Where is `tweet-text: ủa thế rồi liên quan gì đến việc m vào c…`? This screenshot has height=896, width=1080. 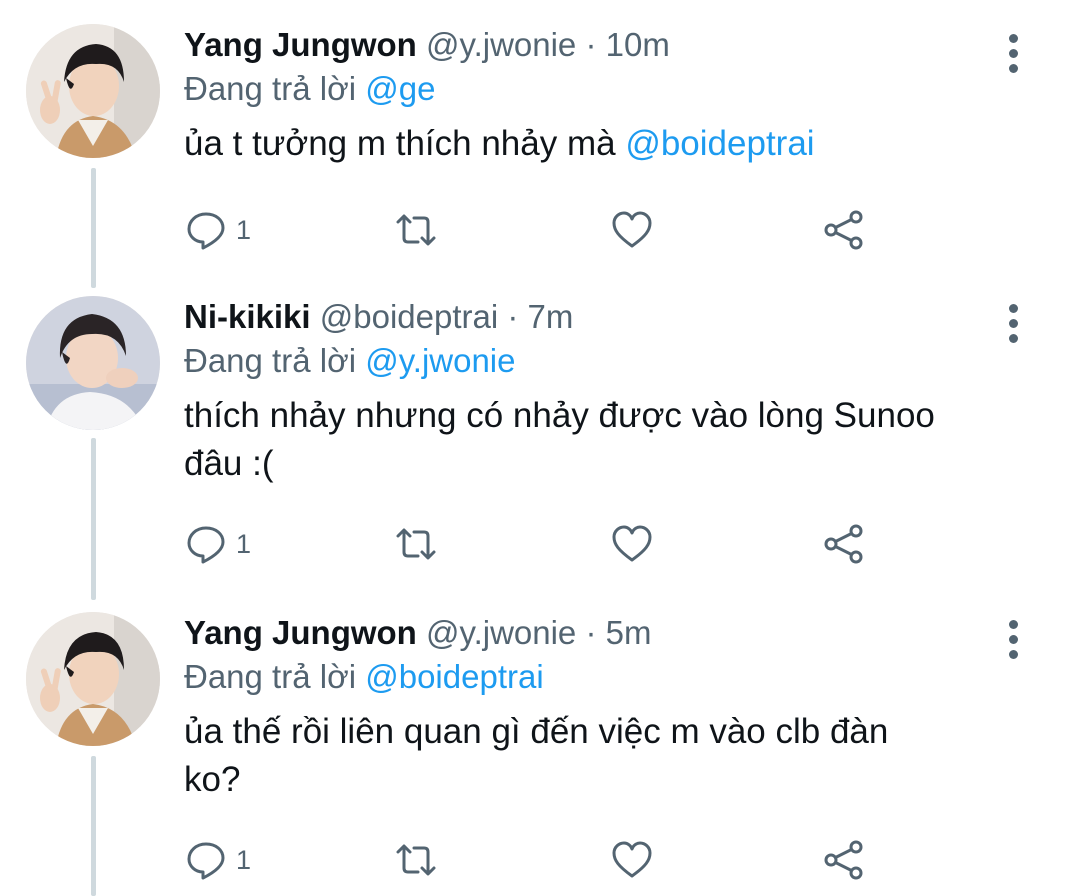 tweet-text: ủa thế rồi liên quan gì đến việc m vào c… is located at coordinates (602, 756).